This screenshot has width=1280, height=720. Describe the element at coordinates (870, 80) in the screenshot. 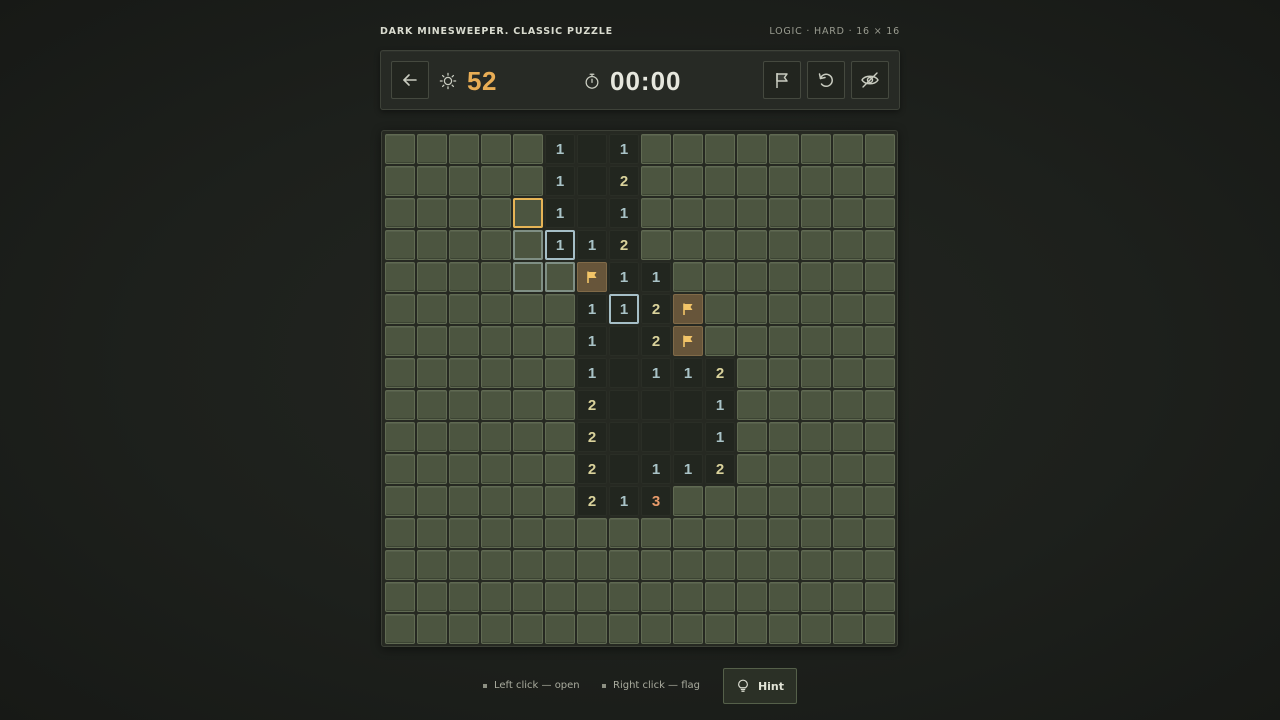

I see `toggle-visibility-button` at that location.